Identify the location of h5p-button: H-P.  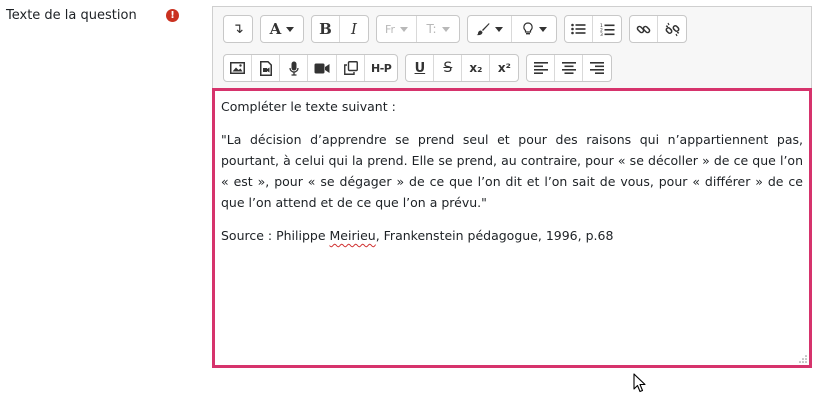
(381, 68).